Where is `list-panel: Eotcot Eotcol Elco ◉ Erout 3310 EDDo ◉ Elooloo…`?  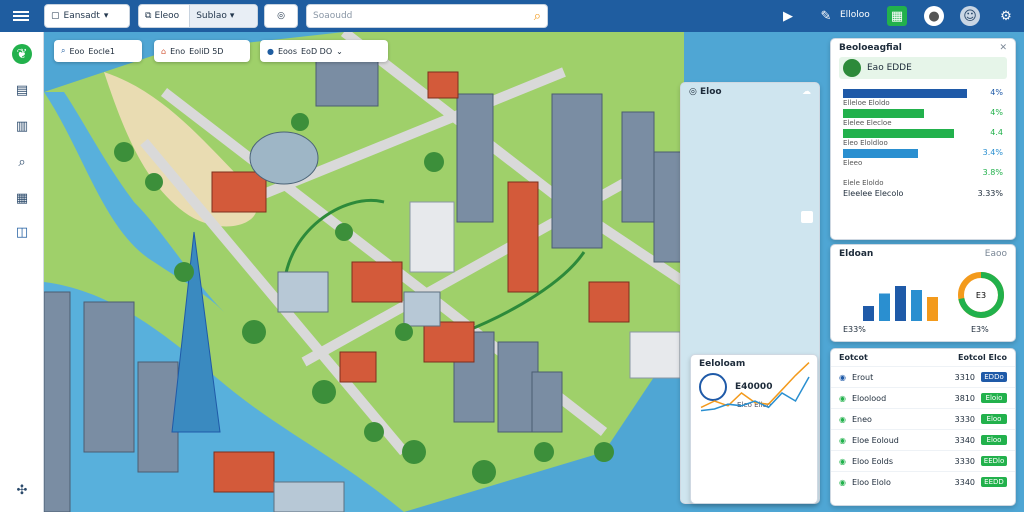
list-panel: Eotcot Eotcol Elco ◉ Erout 3310 EDDo ◉ Elooloo… is located at coordinates (923, 427).